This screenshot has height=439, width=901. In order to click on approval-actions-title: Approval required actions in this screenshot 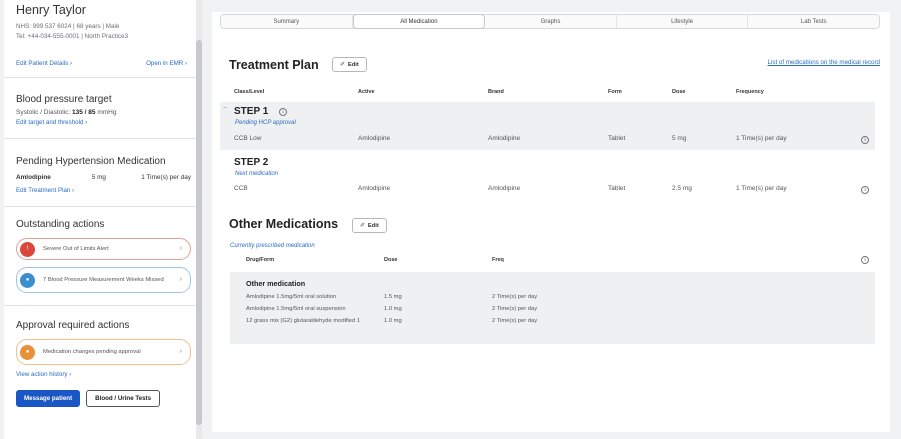, I will do `click(73, 325)`.